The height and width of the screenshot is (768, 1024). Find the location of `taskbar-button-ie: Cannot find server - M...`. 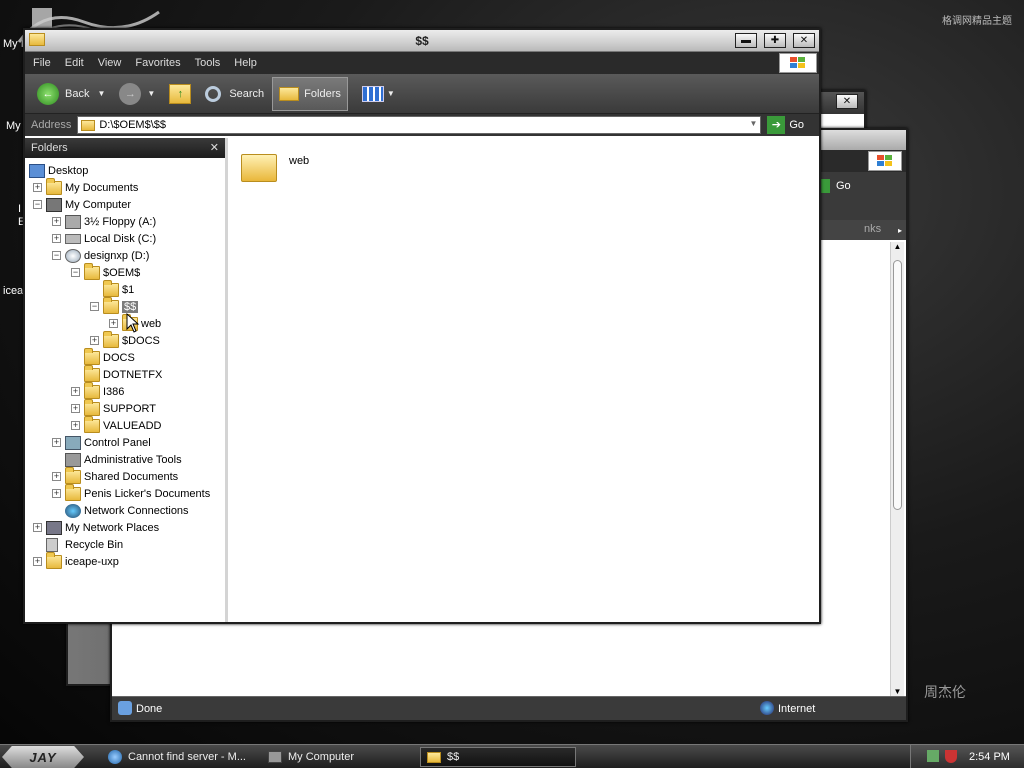

taskbar-button-ie: Cannot find server - M... is located at coordinates (180, 757).